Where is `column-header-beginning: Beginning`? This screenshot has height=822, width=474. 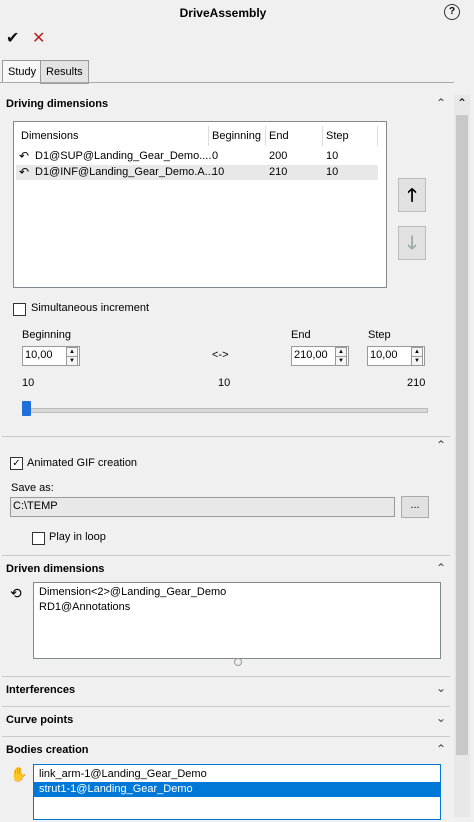
column-header-beginning: Beginning is located at coordinates (236, 136).